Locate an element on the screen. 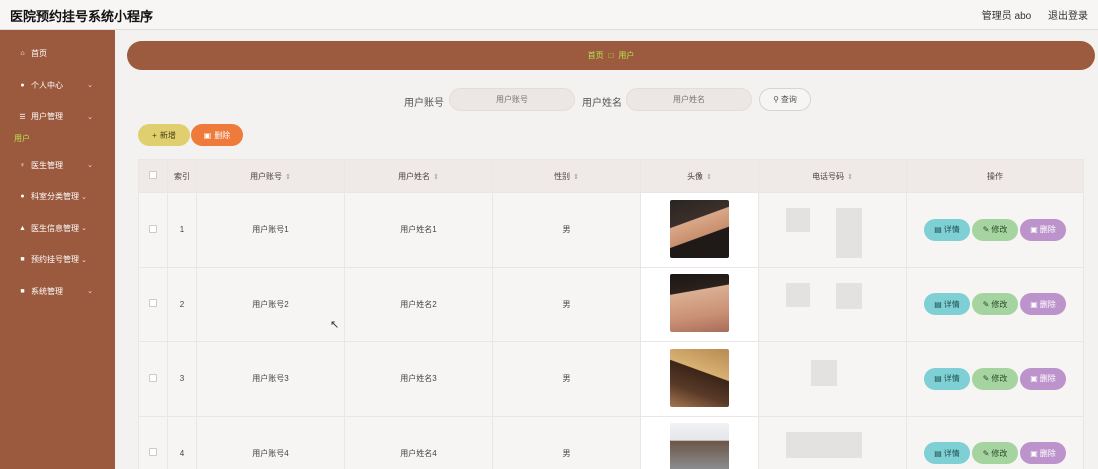  admin-user-label: 管理员 abo is located at coordinates (1006, 16).